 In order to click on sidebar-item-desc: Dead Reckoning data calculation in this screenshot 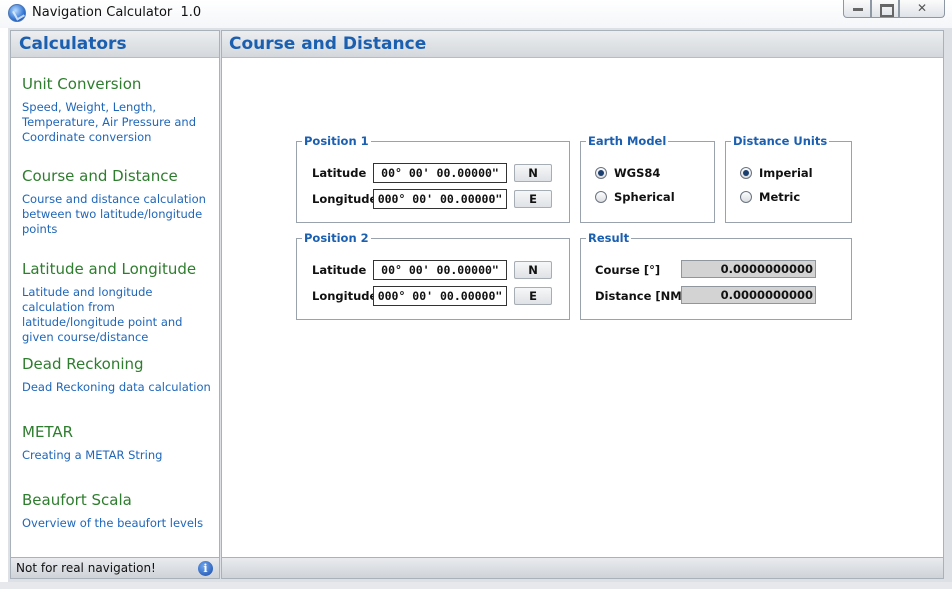, I will do `click(116, 387)`.